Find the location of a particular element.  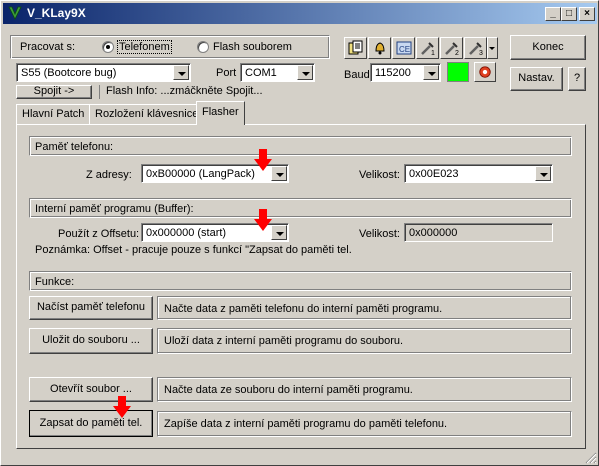

read-phone-memory-button: Načíst paměť telefonu is located at coordinates (91, 308).